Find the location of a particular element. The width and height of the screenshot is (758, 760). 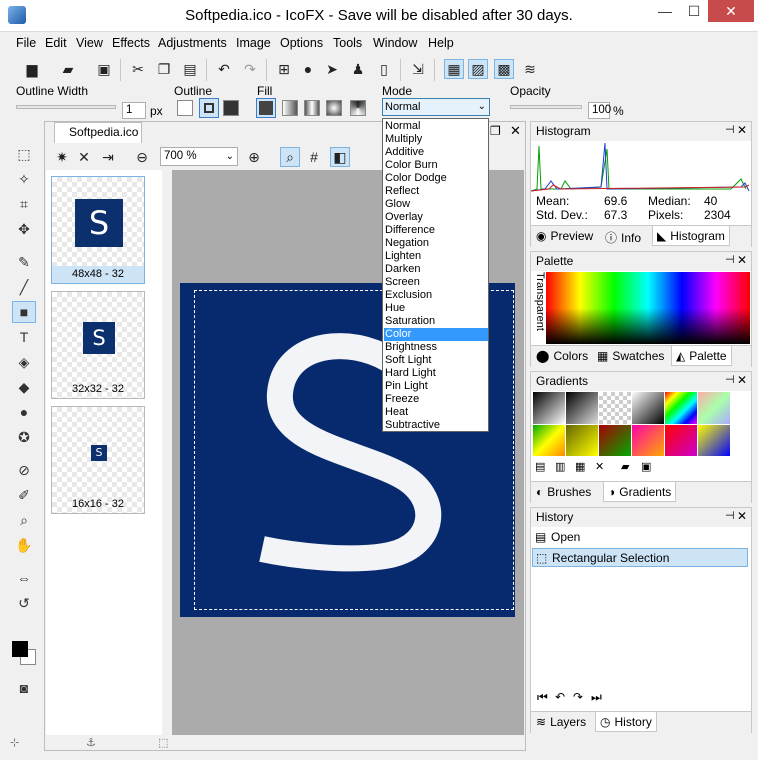

android-icon: ♟ is located at coordinates (358, 69).